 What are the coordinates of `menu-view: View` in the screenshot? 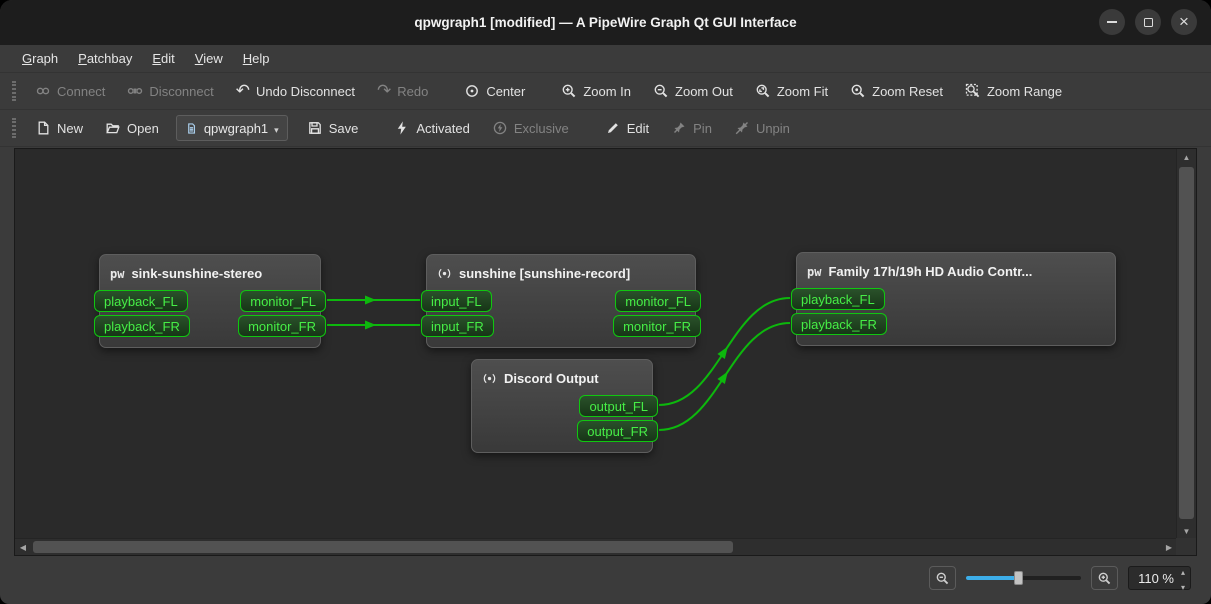 It's located at (209, 58).